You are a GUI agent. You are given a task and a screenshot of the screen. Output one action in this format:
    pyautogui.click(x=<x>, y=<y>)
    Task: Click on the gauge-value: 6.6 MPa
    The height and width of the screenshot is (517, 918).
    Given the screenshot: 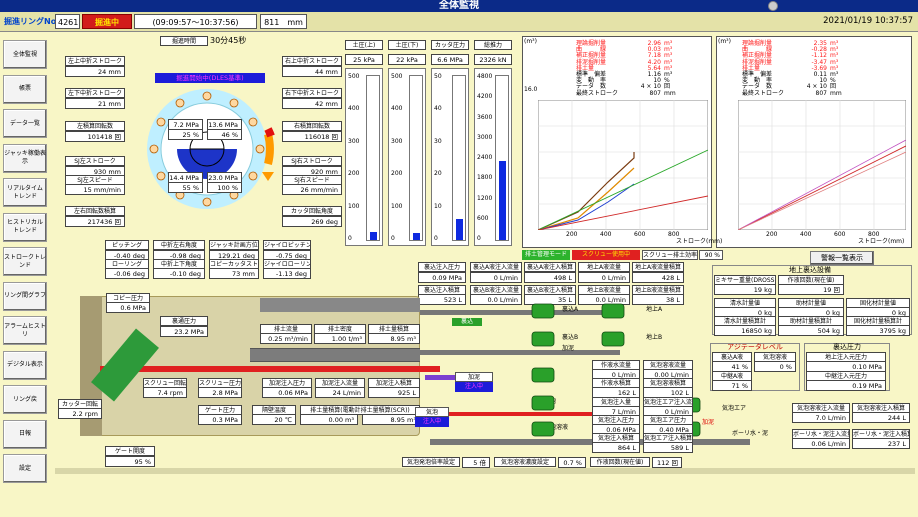 What is the action you would take?
    pyautogui.click(x=450, y=59)
    